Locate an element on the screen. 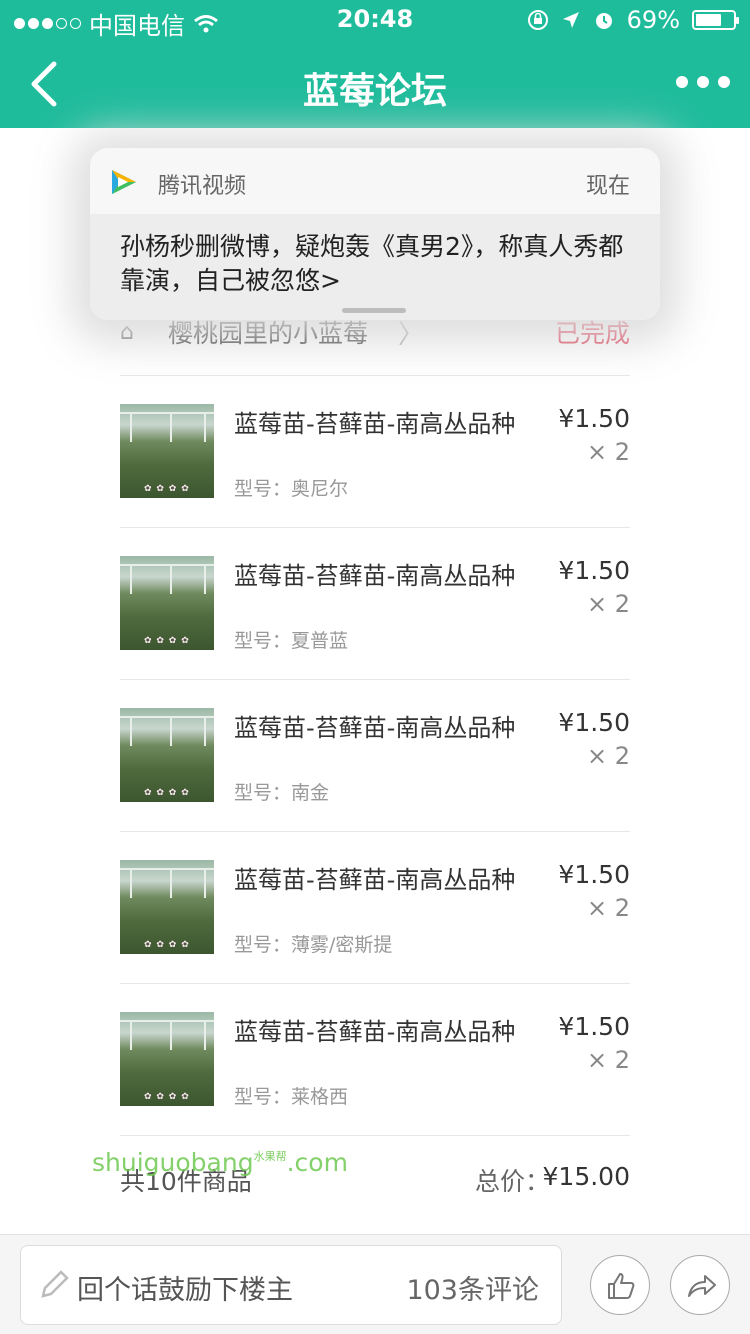 This screenshot has width=750, height=1334. comment-input: 回个话鼓励下楼主 103条评论 is located at coordinates (291, 1285).